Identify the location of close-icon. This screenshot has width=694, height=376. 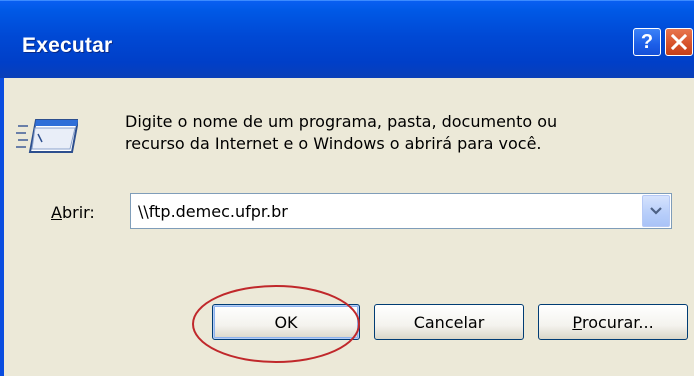
(679, 42).